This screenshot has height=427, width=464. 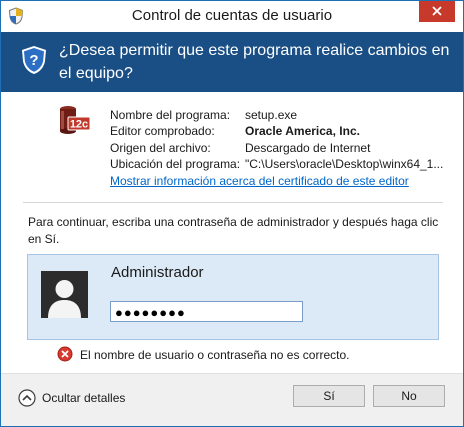 I want to click on divider, so click(x=233, y=202).